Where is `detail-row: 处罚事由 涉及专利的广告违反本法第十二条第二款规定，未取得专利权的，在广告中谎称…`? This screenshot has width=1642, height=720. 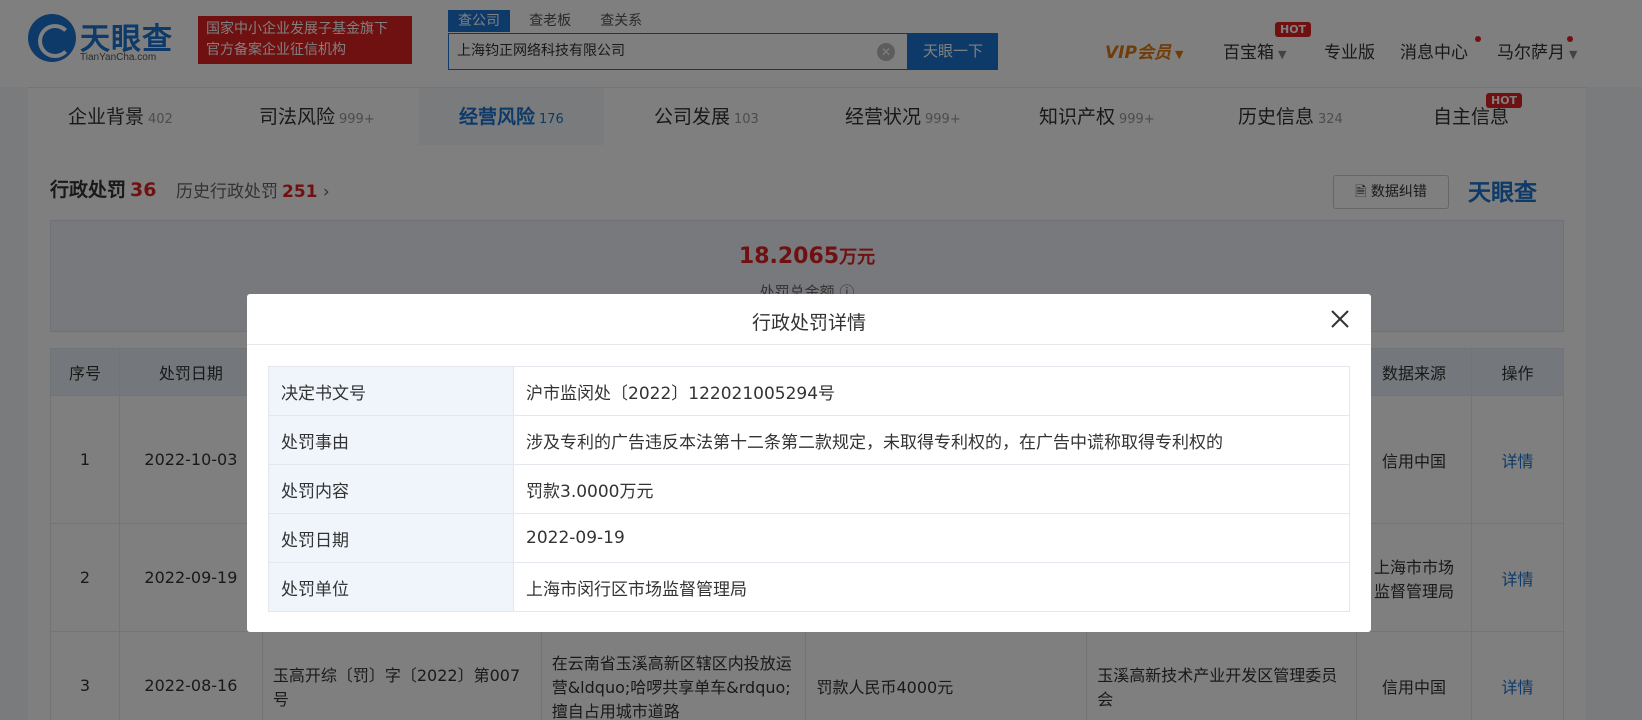
detail-row: 处罚事由 涉及专利的广告违反本法第十二条第二款规定，未取得专利权的，在广告中谎称… is located at coordinates (809, 440).